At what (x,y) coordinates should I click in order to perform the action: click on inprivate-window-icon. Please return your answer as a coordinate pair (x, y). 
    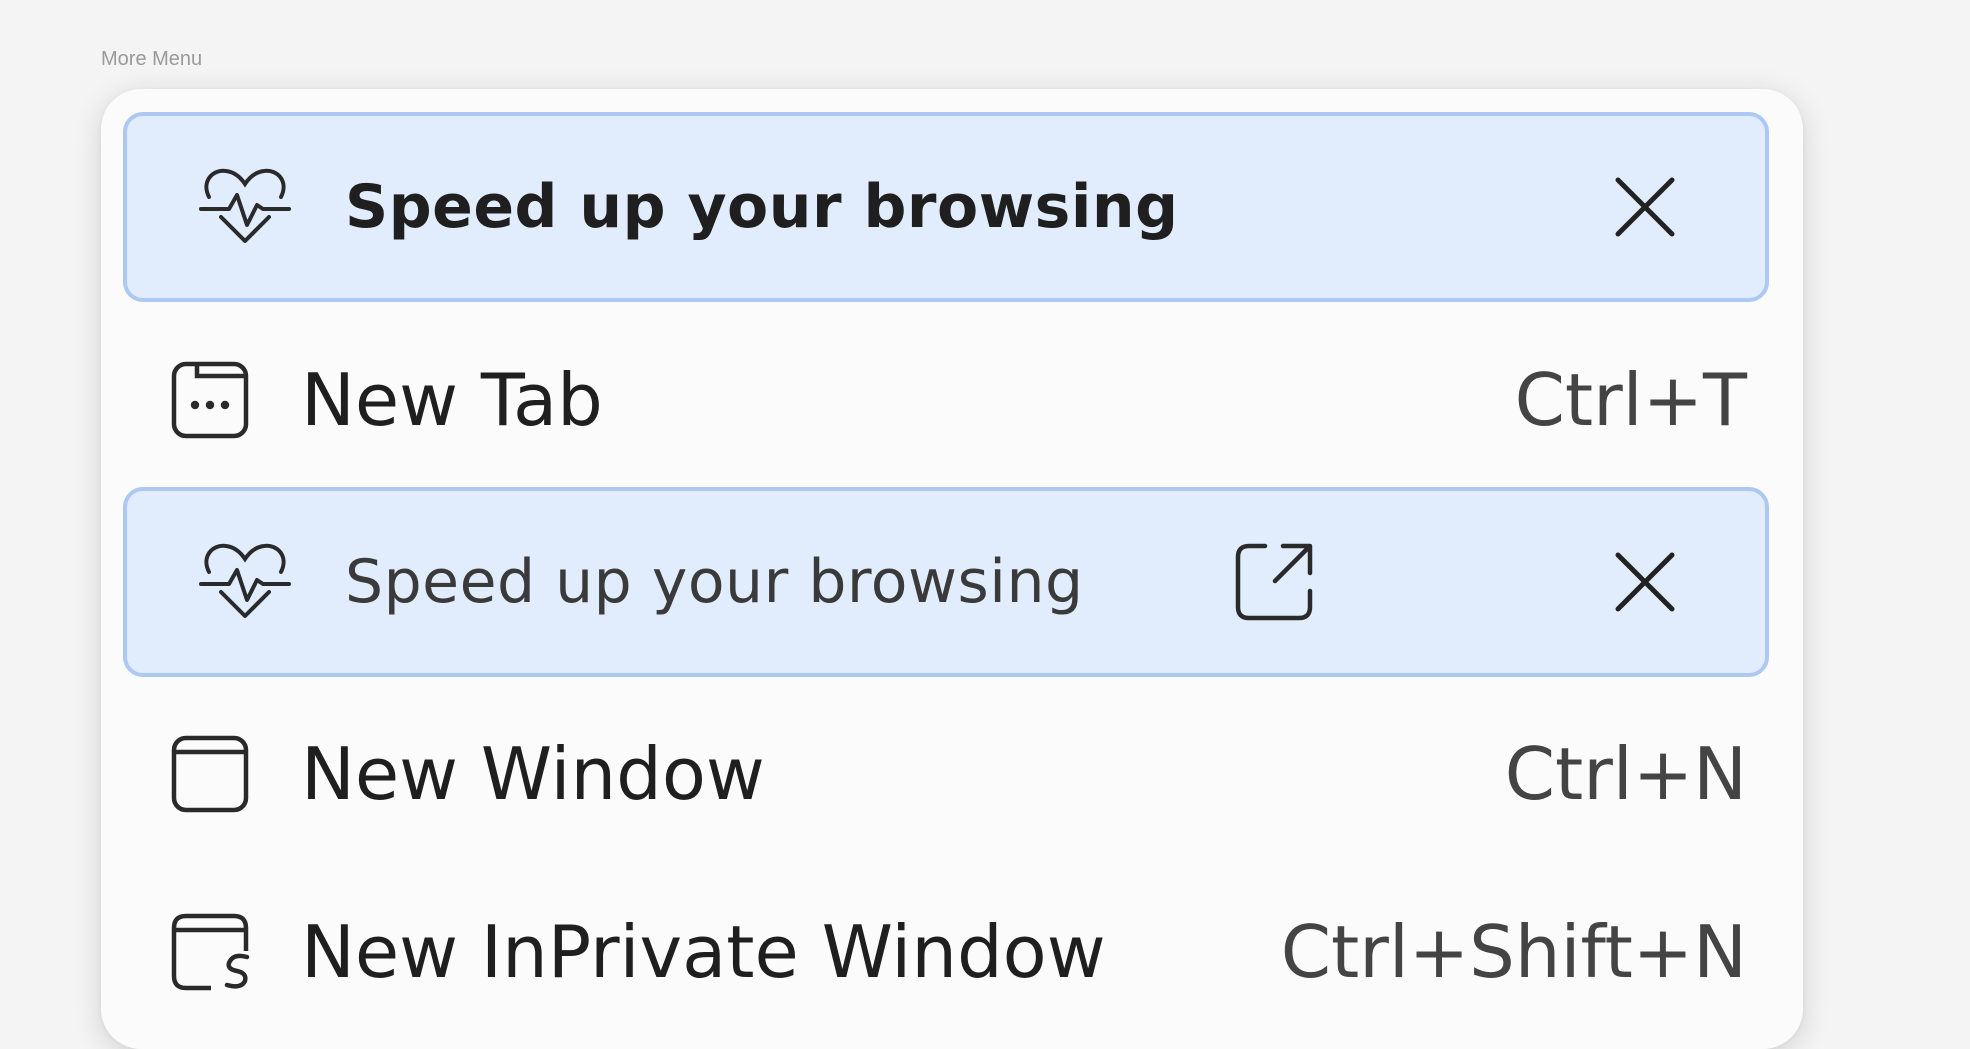
    Looking at the image, I should click on (210, 952).